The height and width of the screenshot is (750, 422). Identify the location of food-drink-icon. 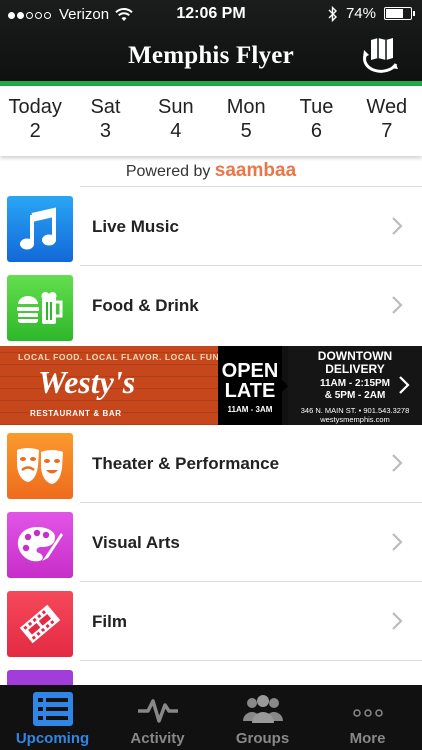
(40, 307).